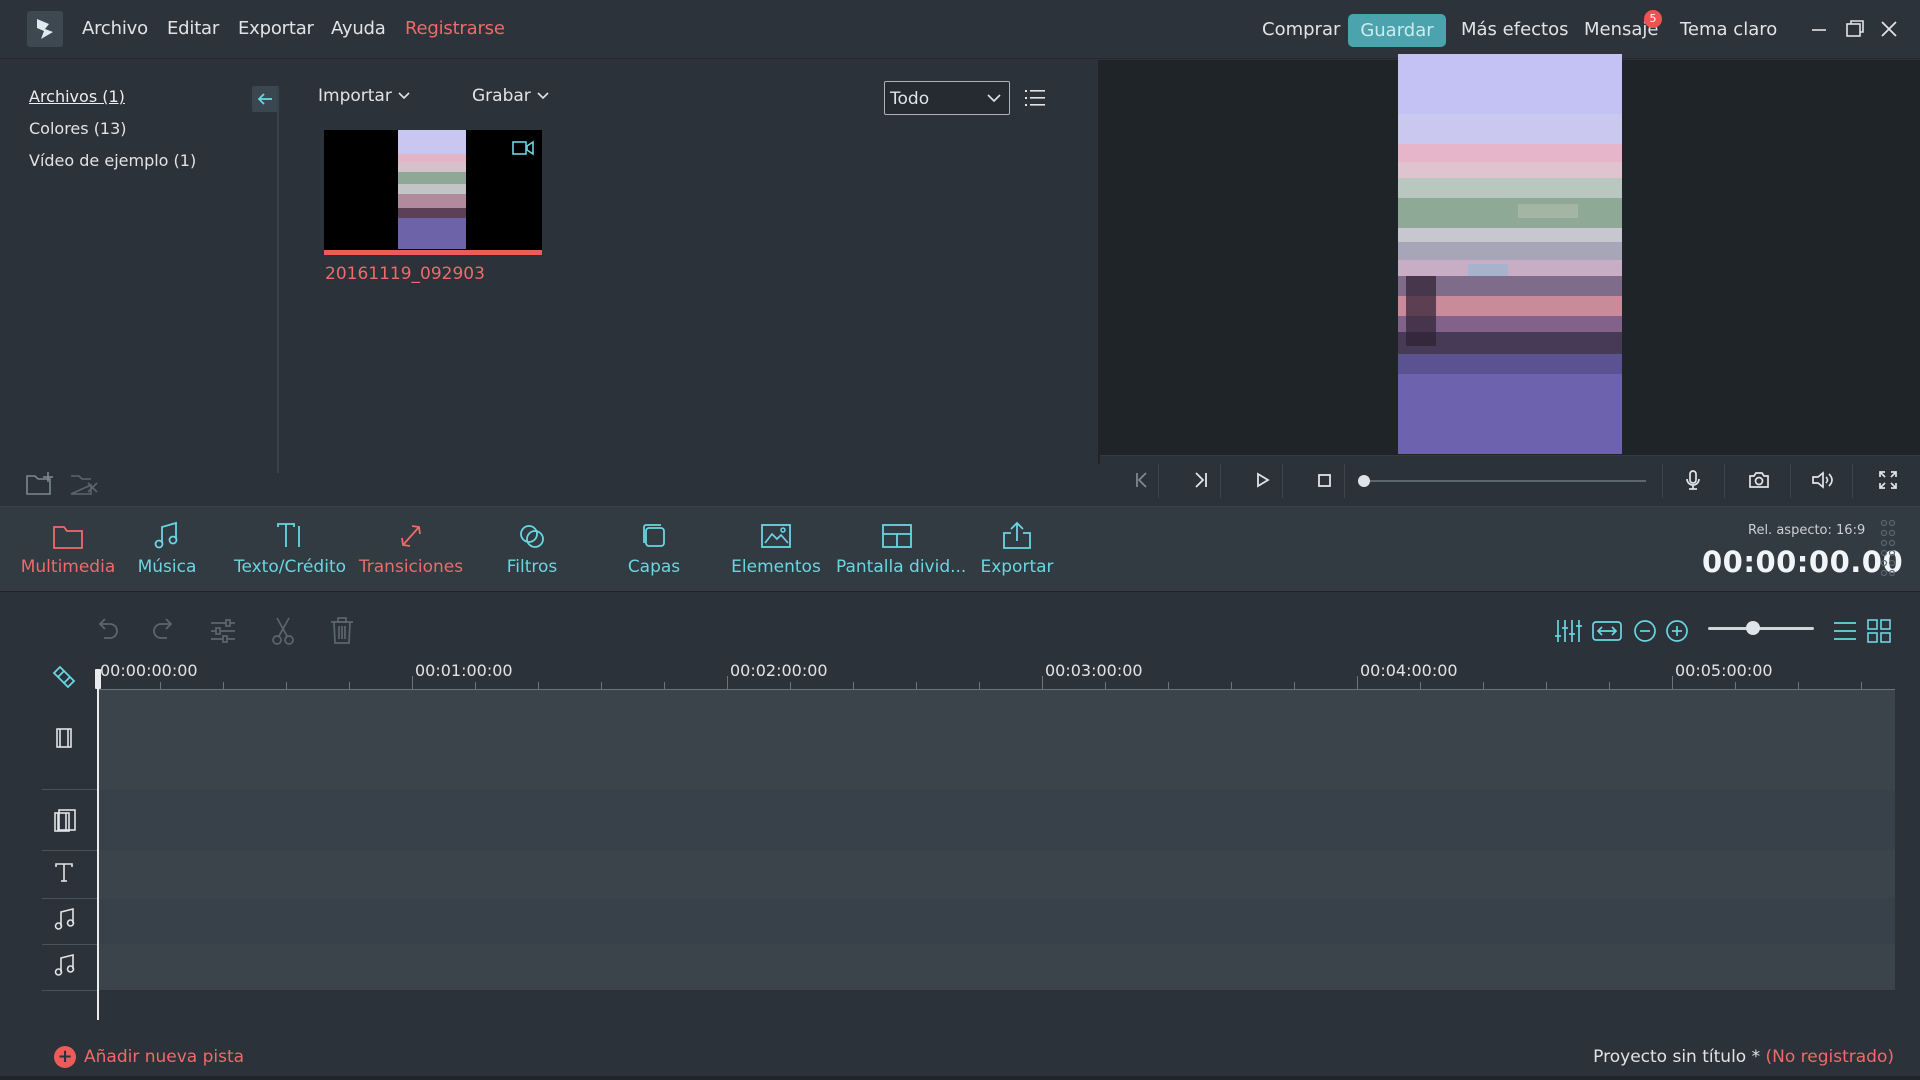 The height and width of the screenshot is (1080, 1920). Describe the element at coordinates (1515, 29) in the screenshot. I see `more-effects-link: Más efectos` at that location.